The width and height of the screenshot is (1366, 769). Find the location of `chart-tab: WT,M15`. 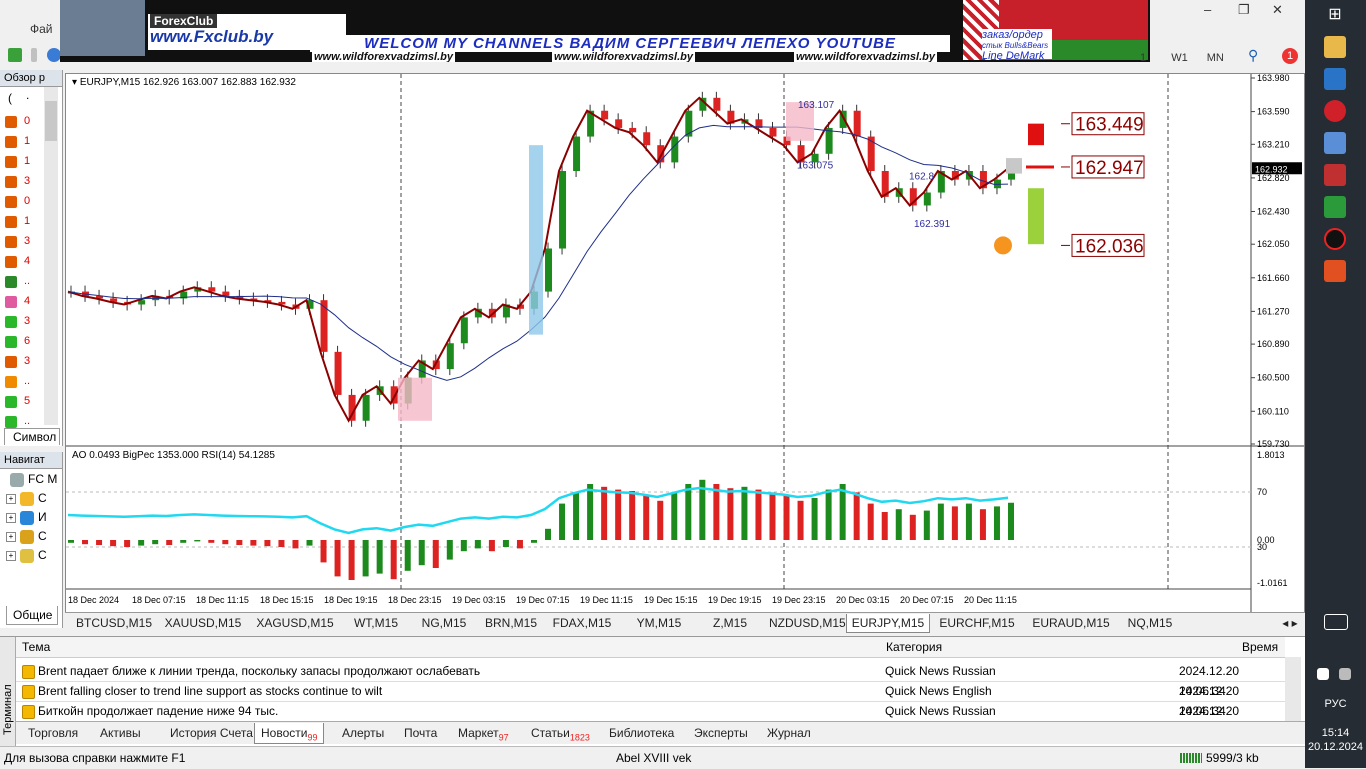

chart-tab: WT,M15 is located at coordinates (376, 623).